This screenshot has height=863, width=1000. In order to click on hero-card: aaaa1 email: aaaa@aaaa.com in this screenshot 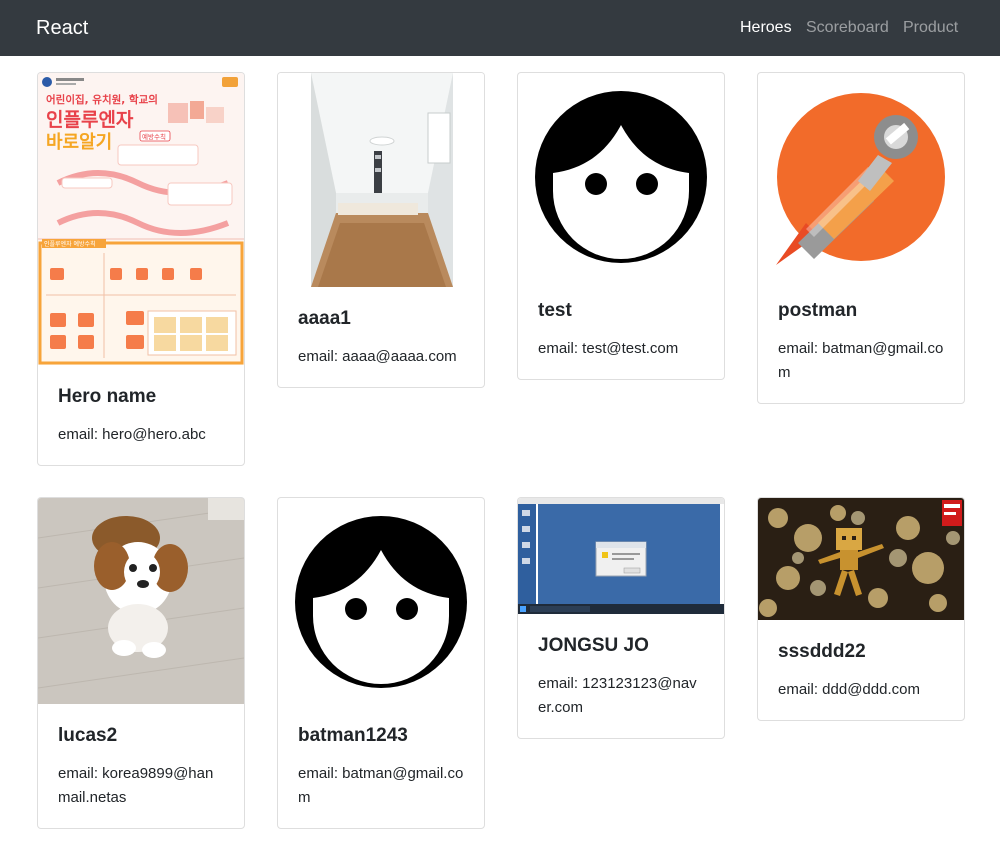, I will do `click(381, 230)`.